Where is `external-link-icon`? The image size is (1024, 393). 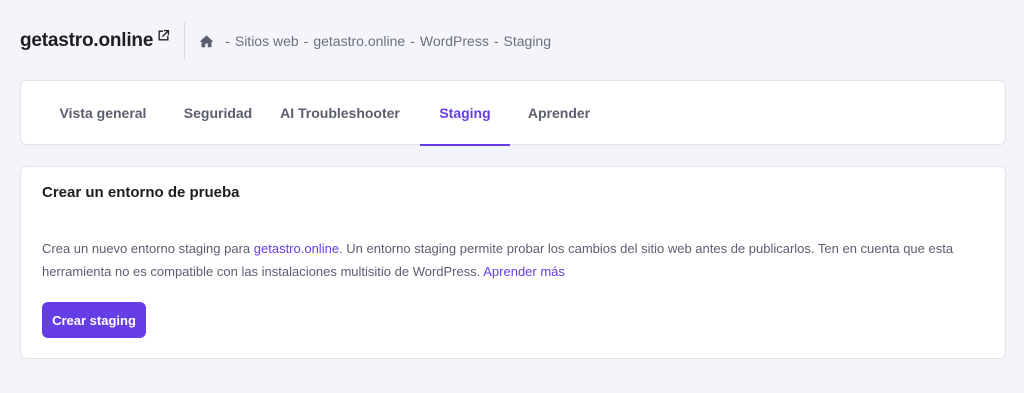
external-link-icon is located at coordinates (163, 35).